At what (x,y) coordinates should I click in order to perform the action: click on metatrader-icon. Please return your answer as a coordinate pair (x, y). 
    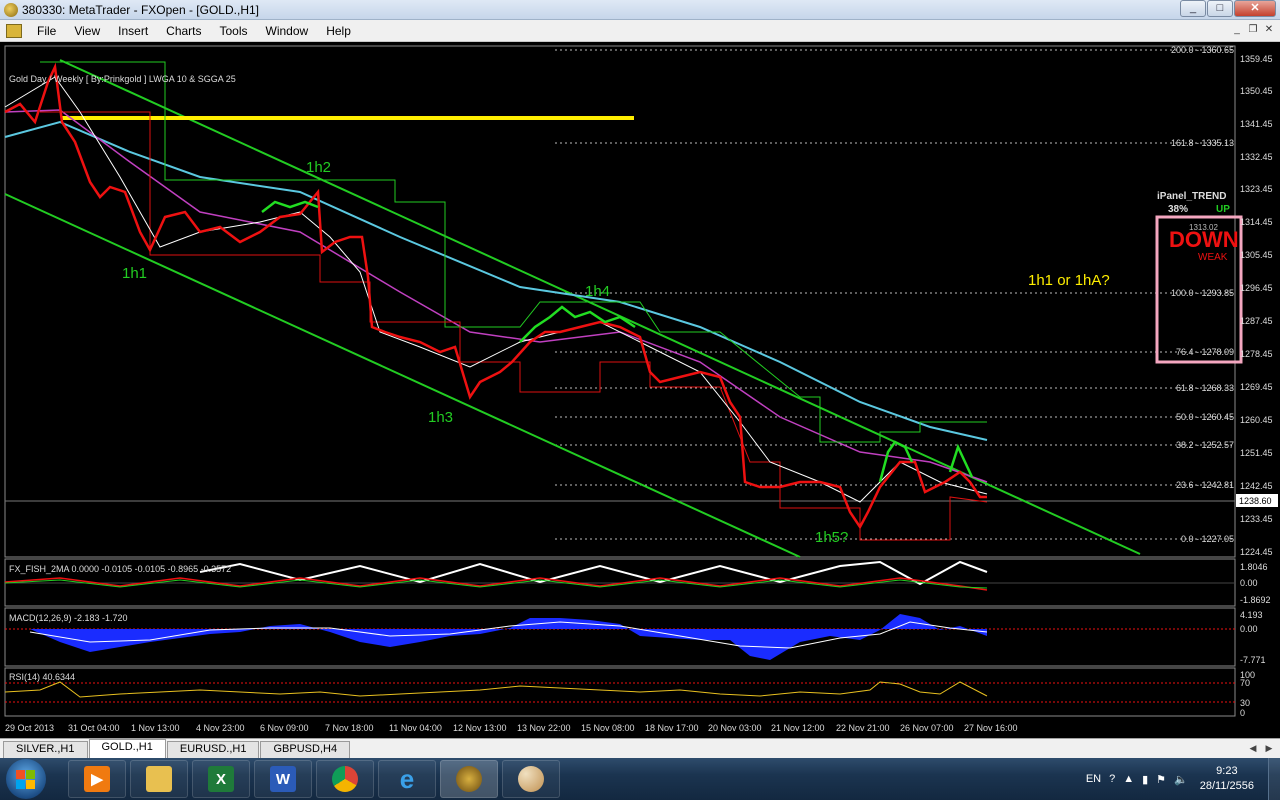
    Looking at the image, I should click on (469, 779).